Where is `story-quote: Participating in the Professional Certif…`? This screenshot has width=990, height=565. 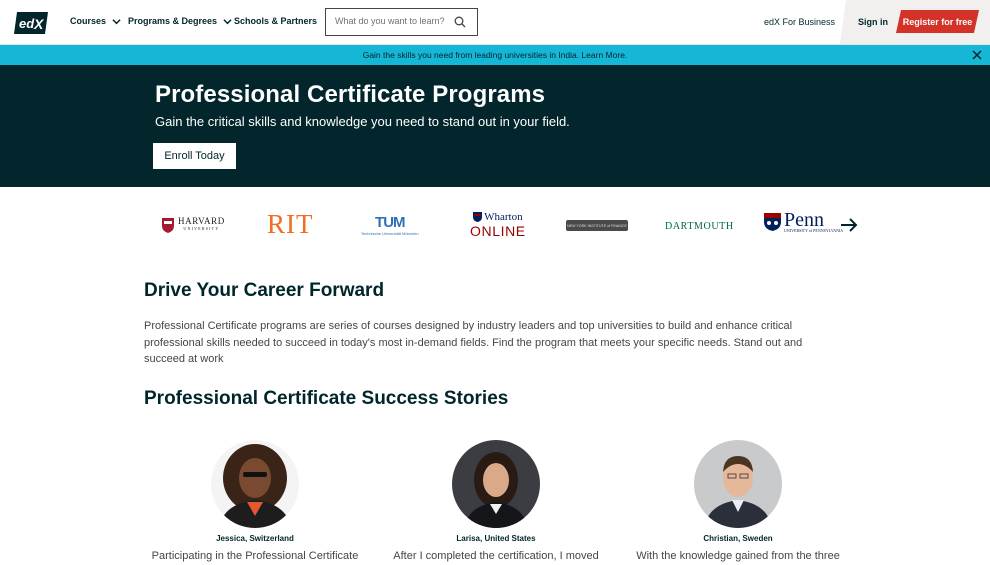 story-quote: Participating in the Professional Certif… is located at coordinates (255, 556).